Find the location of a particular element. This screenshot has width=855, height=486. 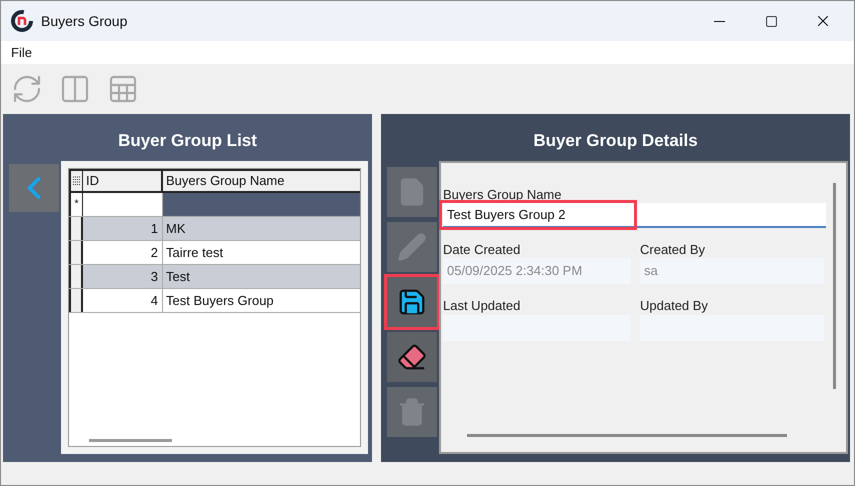

table-cell-text: Test Buyers Group is located at coordinates (220, 301).